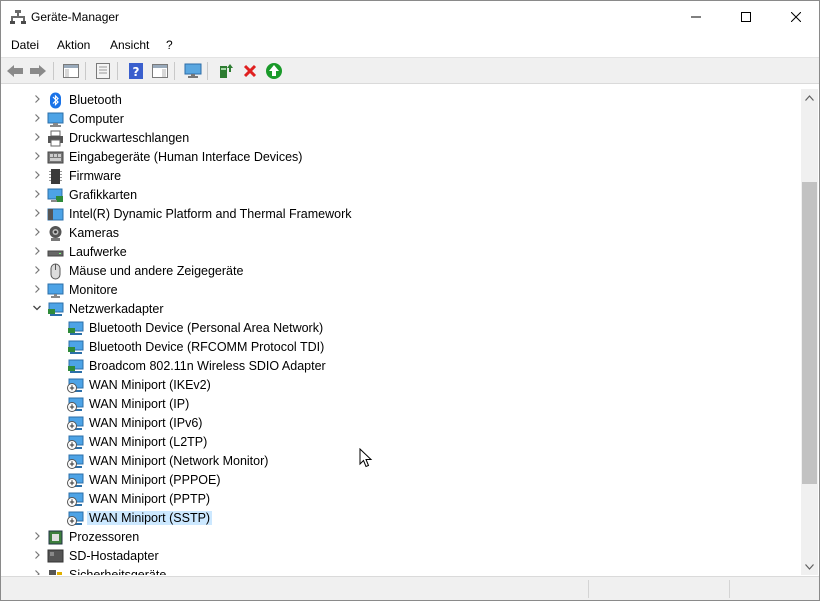 The image size is (820, 601). What do you see at coordinates (136, 71) in the screenshot?
I see `help-button: ?` at bounding box center [136, 71].